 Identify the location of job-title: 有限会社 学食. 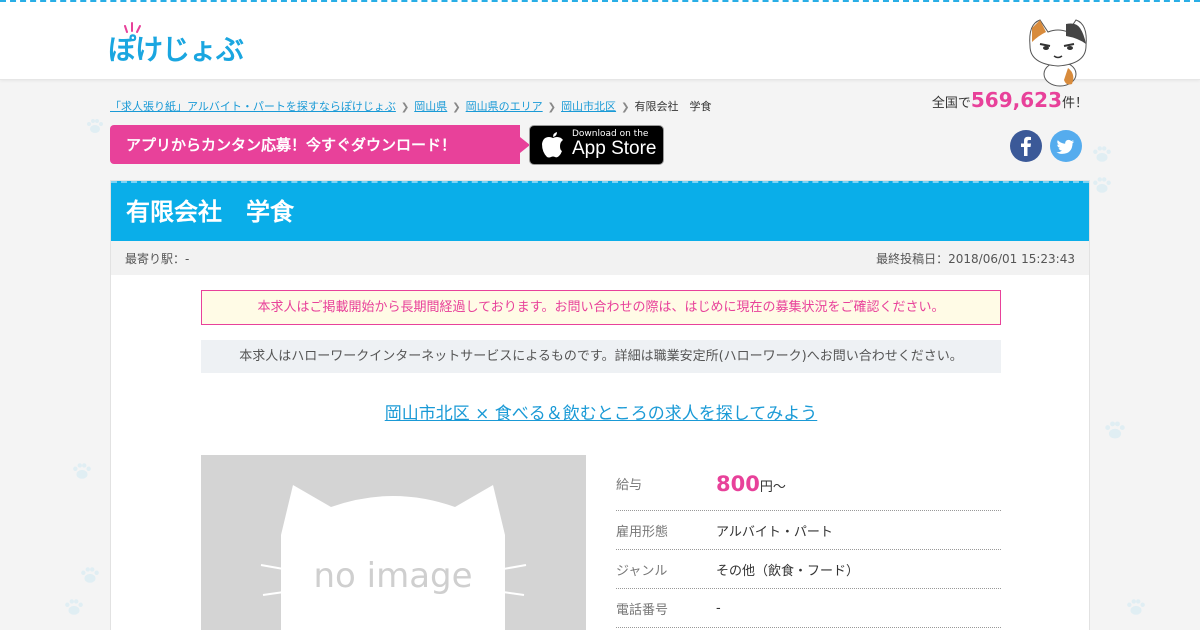
(600, 211).